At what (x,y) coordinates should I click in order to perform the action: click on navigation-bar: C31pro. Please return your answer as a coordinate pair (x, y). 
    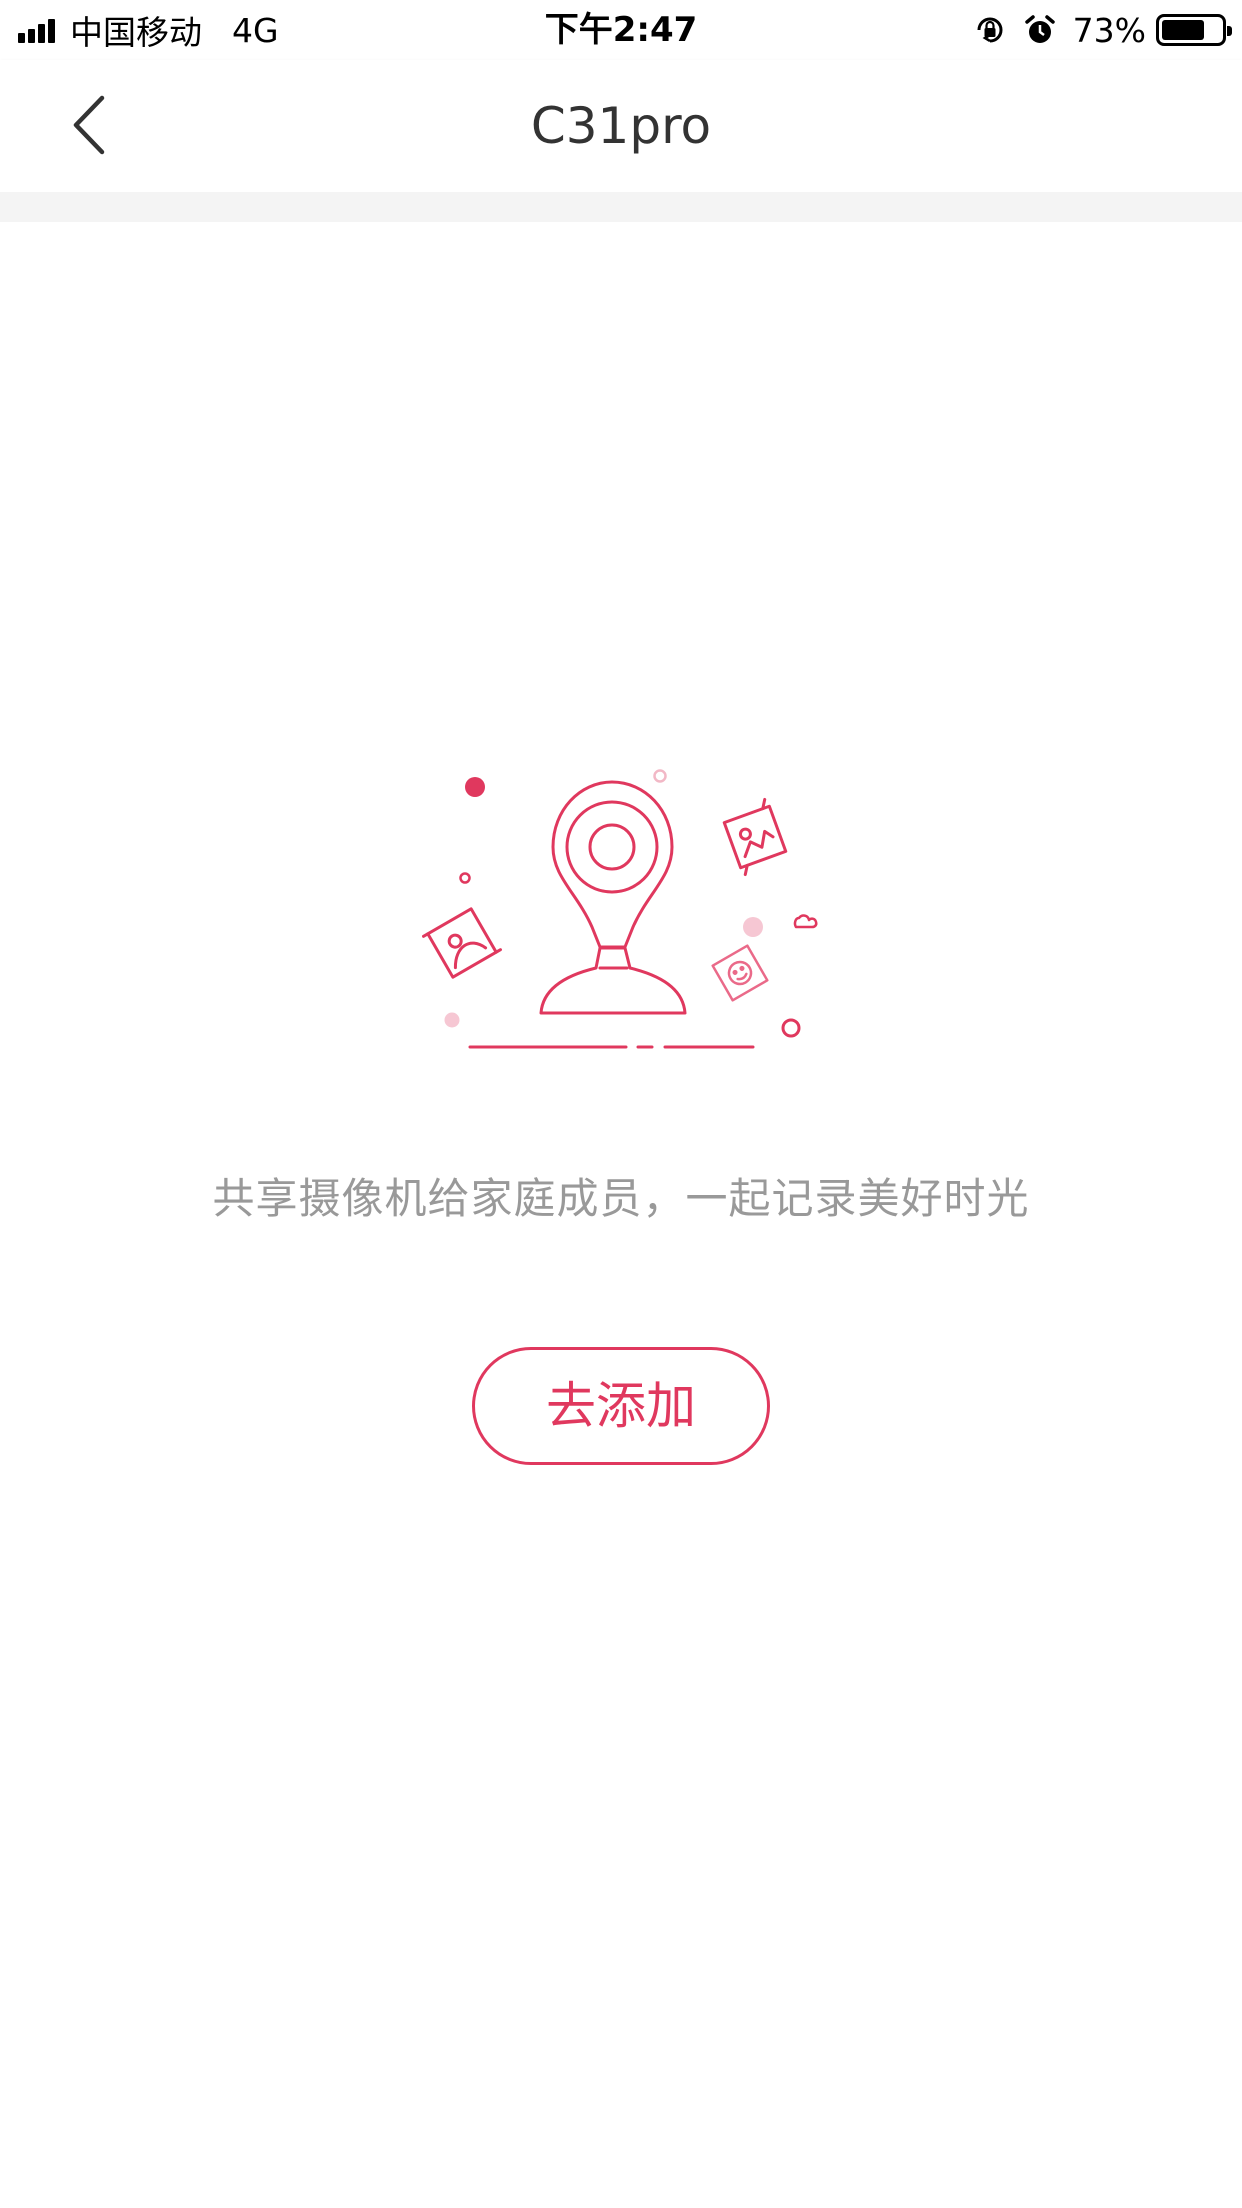
    Looking at the image, I should click on (621, 126).